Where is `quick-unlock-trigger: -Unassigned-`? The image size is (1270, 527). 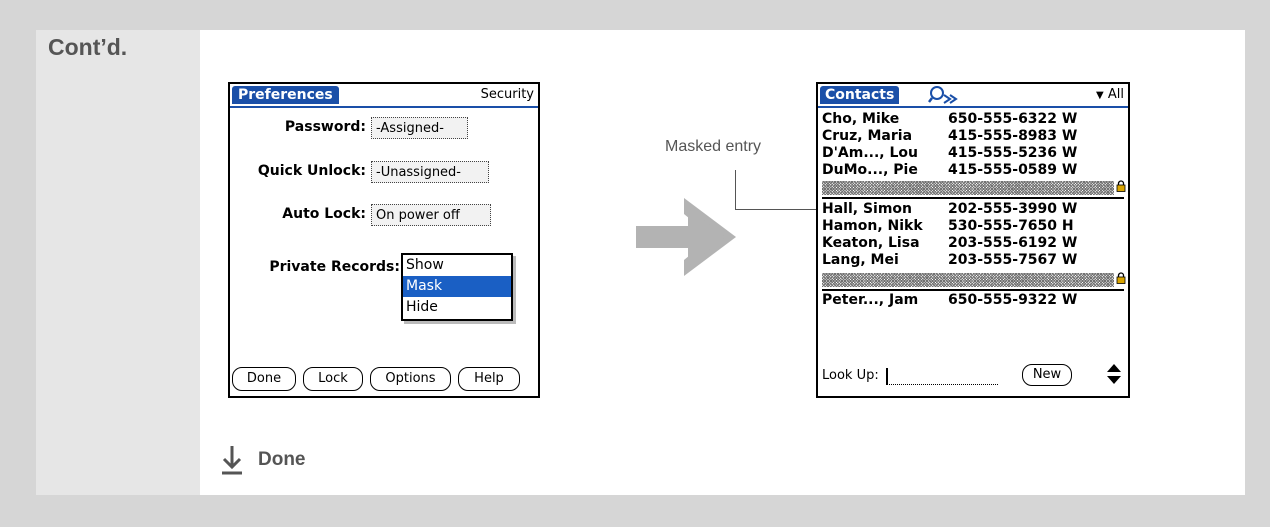
quick-unlock-trigger: -Unassigned- is located at coordinates (430, 172).